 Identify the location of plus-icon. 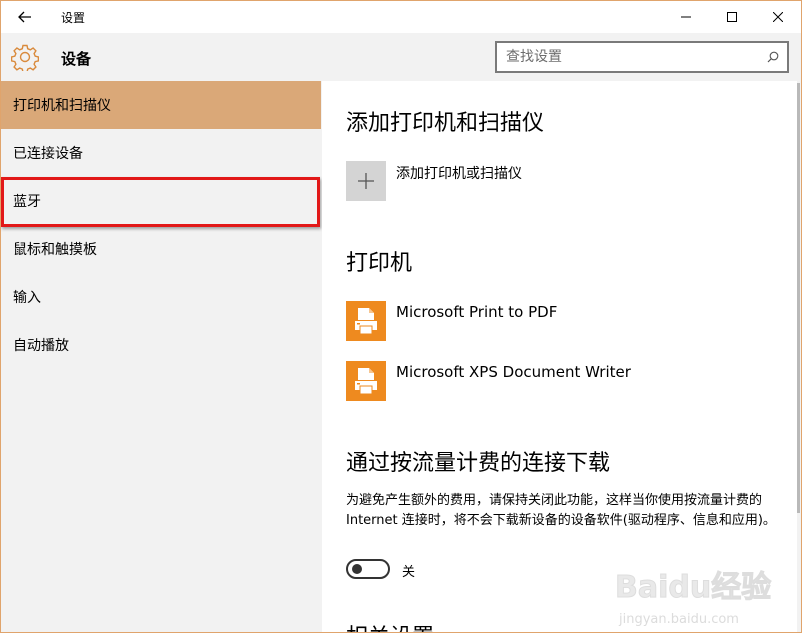
(366, 181).